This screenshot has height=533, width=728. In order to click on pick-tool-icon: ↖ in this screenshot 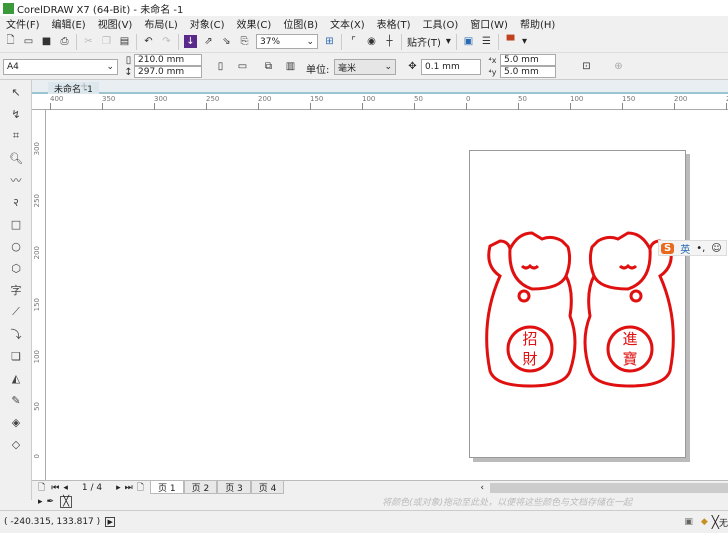, I will do `click(16, 92)`.